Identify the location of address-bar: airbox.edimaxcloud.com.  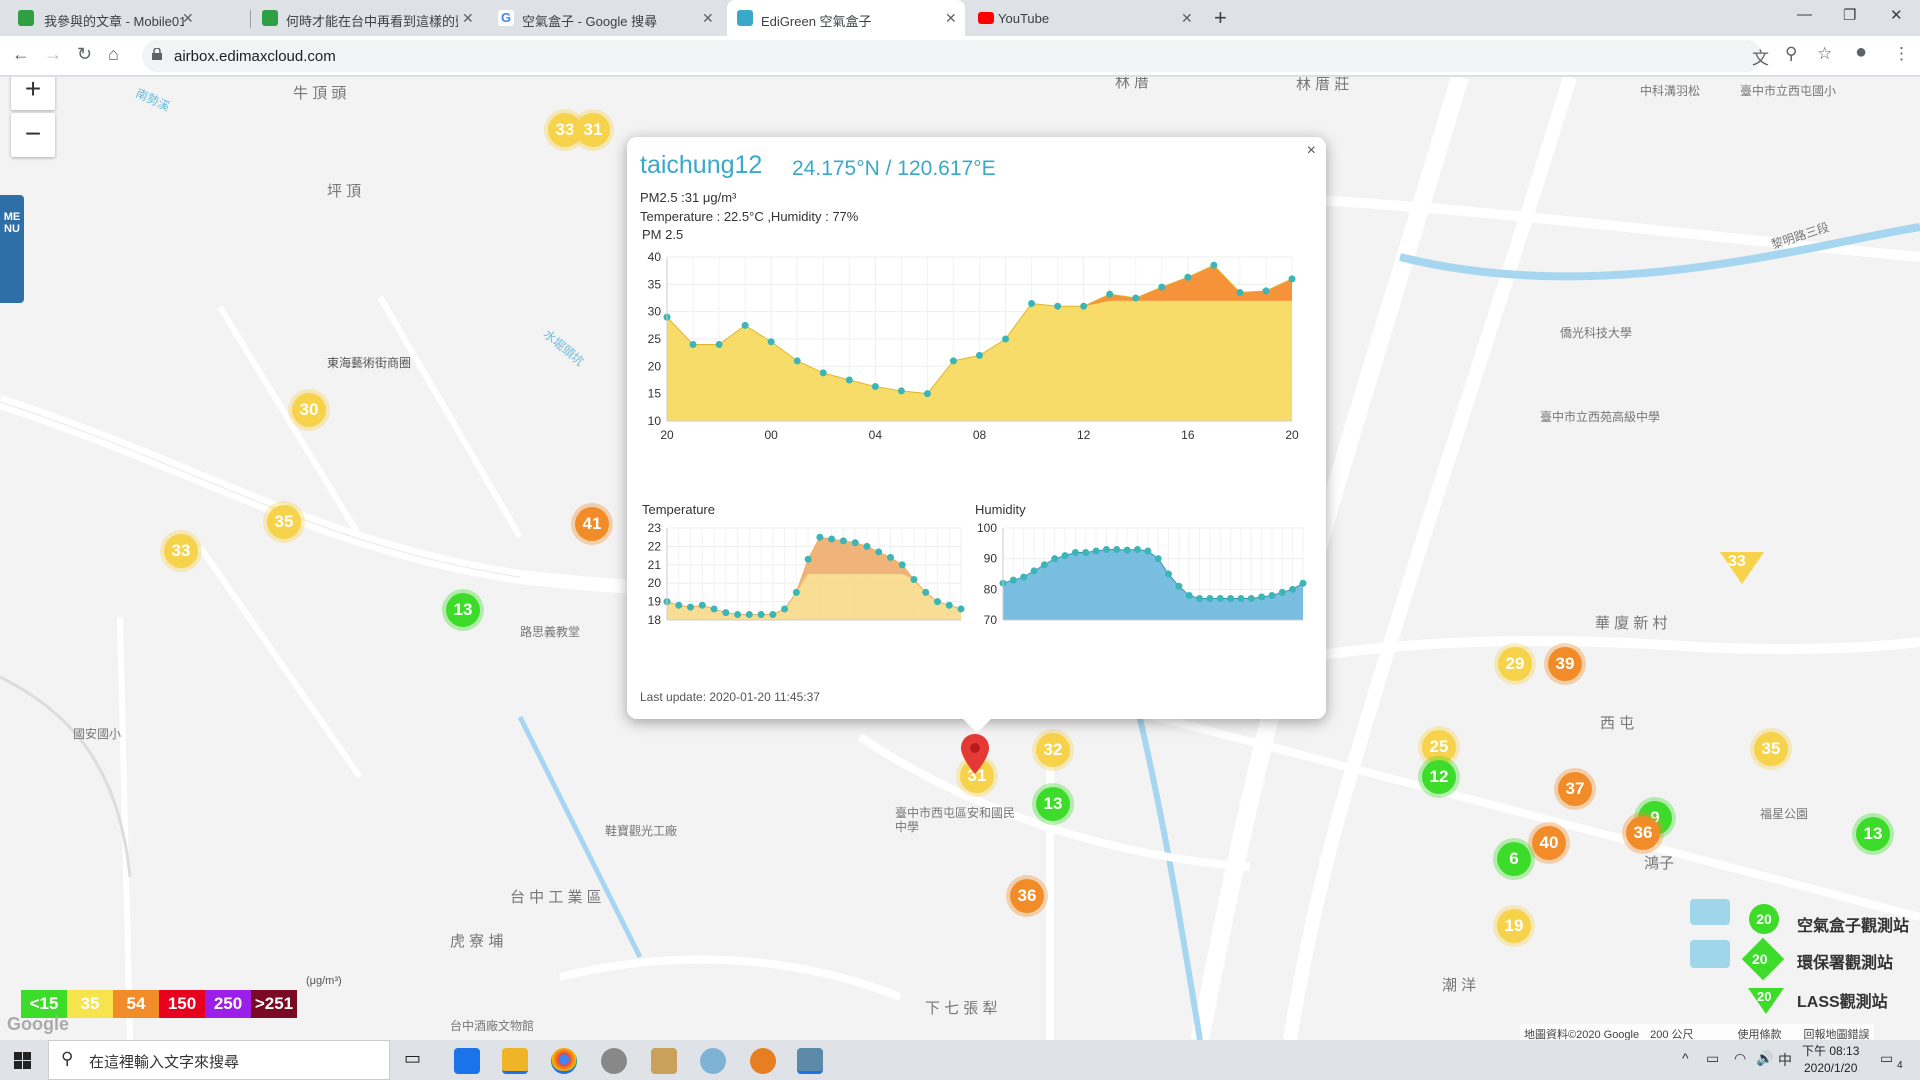
(952, 56).